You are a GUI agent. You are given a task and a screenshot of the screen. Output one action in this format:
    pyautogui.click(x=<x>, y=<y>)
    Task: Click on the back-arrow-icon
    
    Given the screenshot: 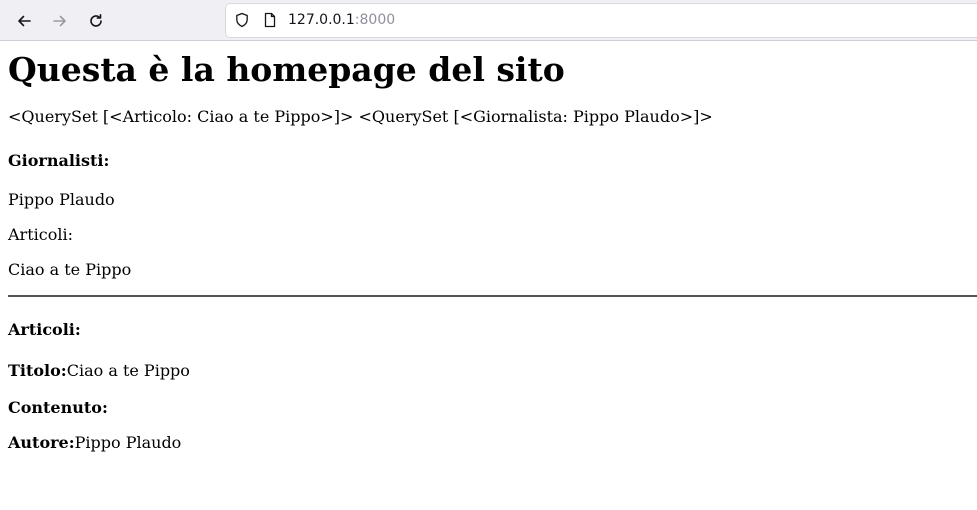 What is the action you would take?
    pyautogui.click(x=24, y=21)
    